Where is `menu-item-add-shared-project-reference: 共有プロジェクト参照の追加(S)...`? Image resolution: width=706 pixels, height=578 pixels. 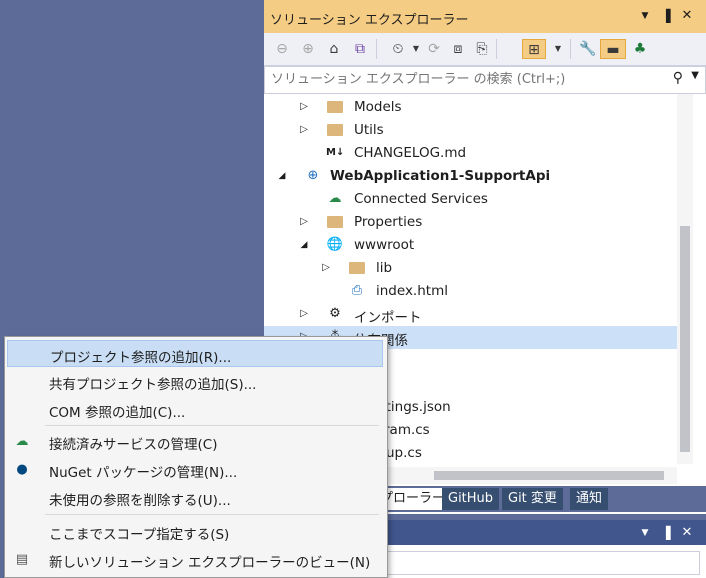 menu-item-add-shared-project-reference: 共有プロジェクト参照の追加(S)... is located at coordinates (195, 381).